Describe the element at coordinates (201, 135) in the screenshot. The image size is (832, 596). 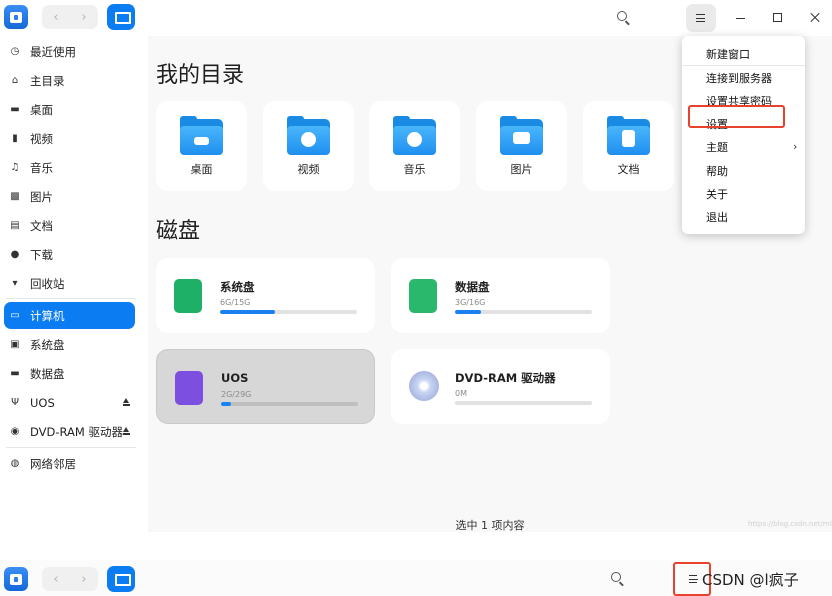
I see `folder-desktop-icon` at that location.